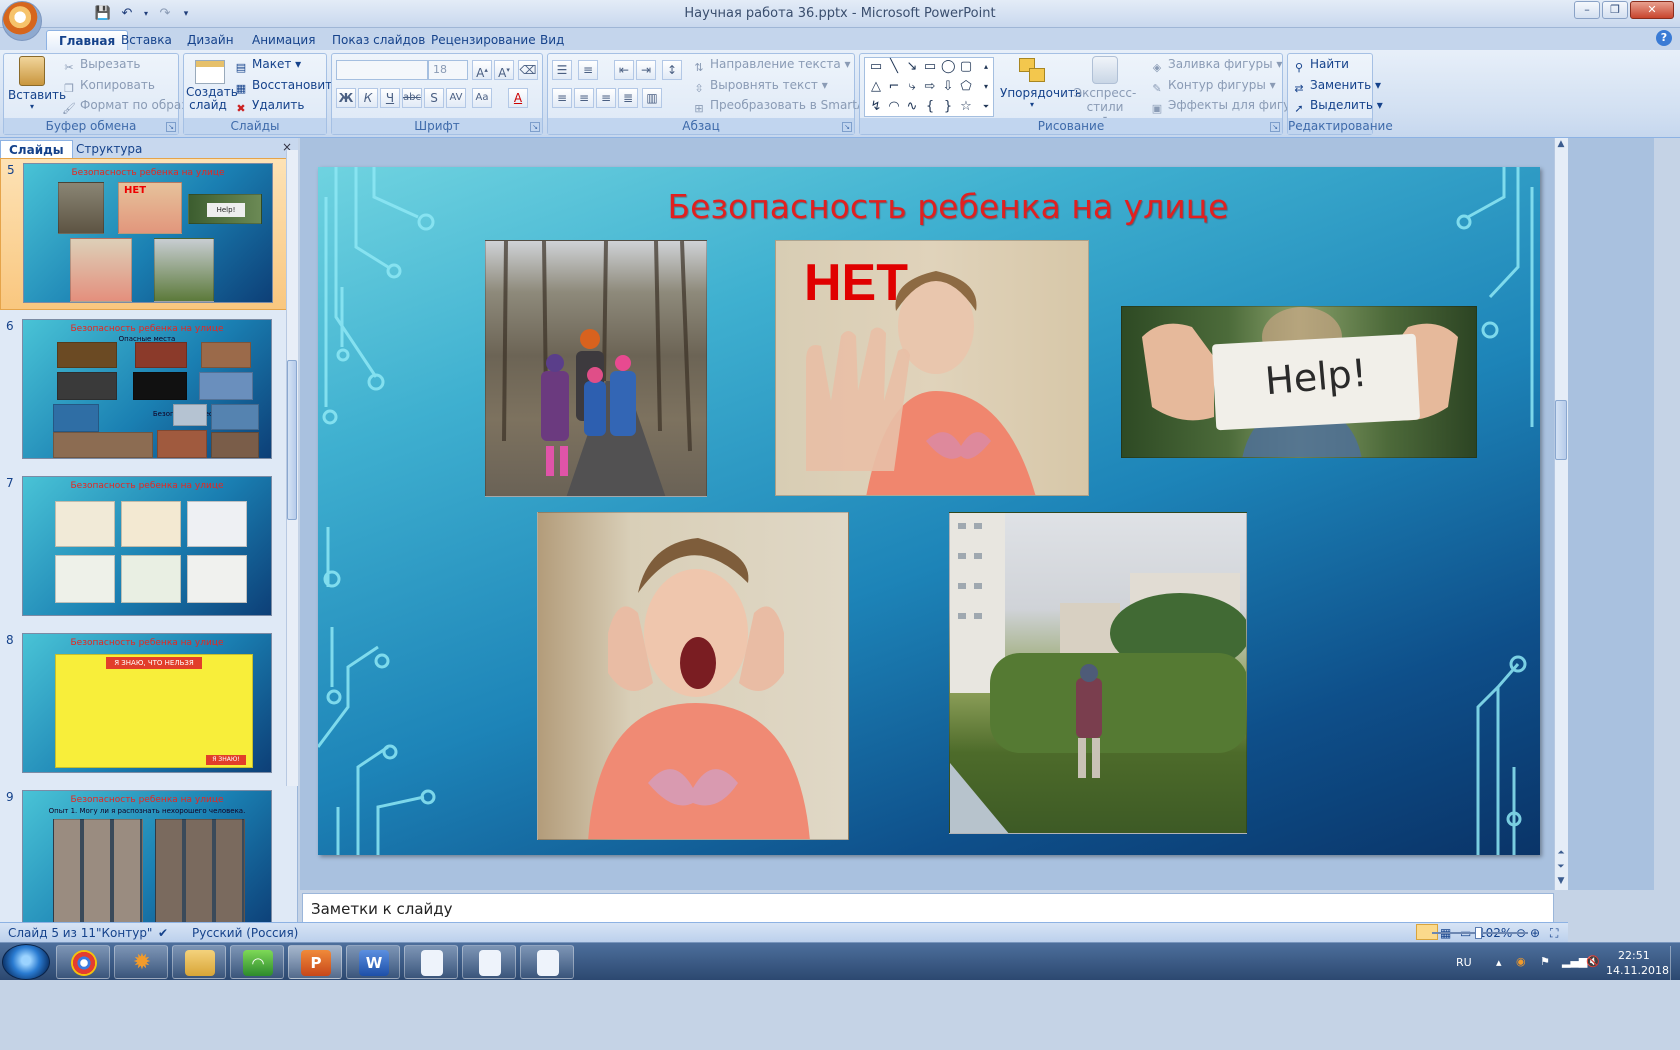 This screenshot has width=1680, height=1050. I want to click on taskbar-network-app: ◠, so click(257, 962).